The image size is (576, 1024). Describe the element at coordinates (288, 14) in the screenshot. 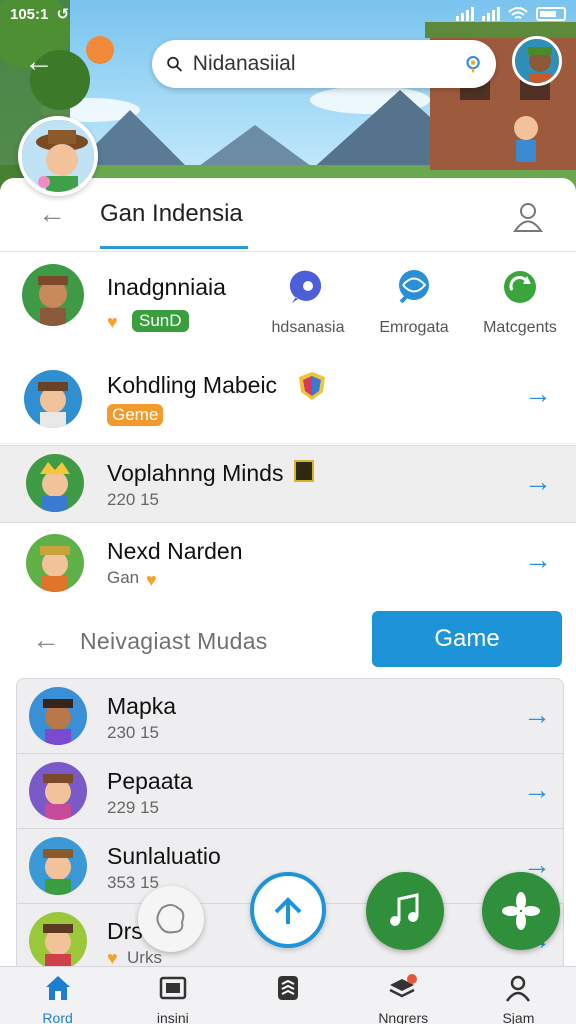

I see `status-bar: 105:1 ↺` at that location.